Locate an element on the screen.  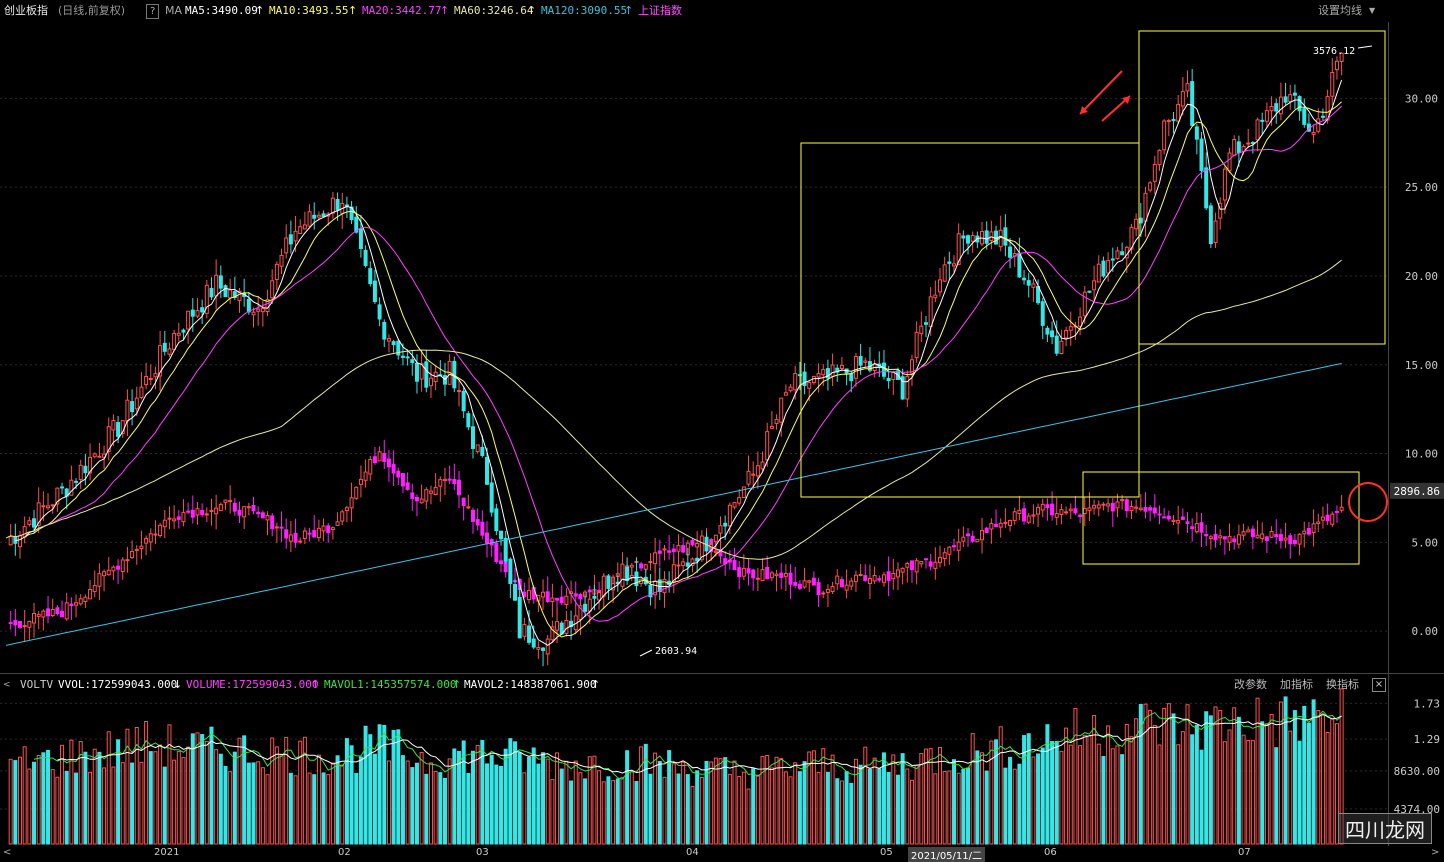
y-tick-label: 0.00 is located at coordinates (1425, 631).